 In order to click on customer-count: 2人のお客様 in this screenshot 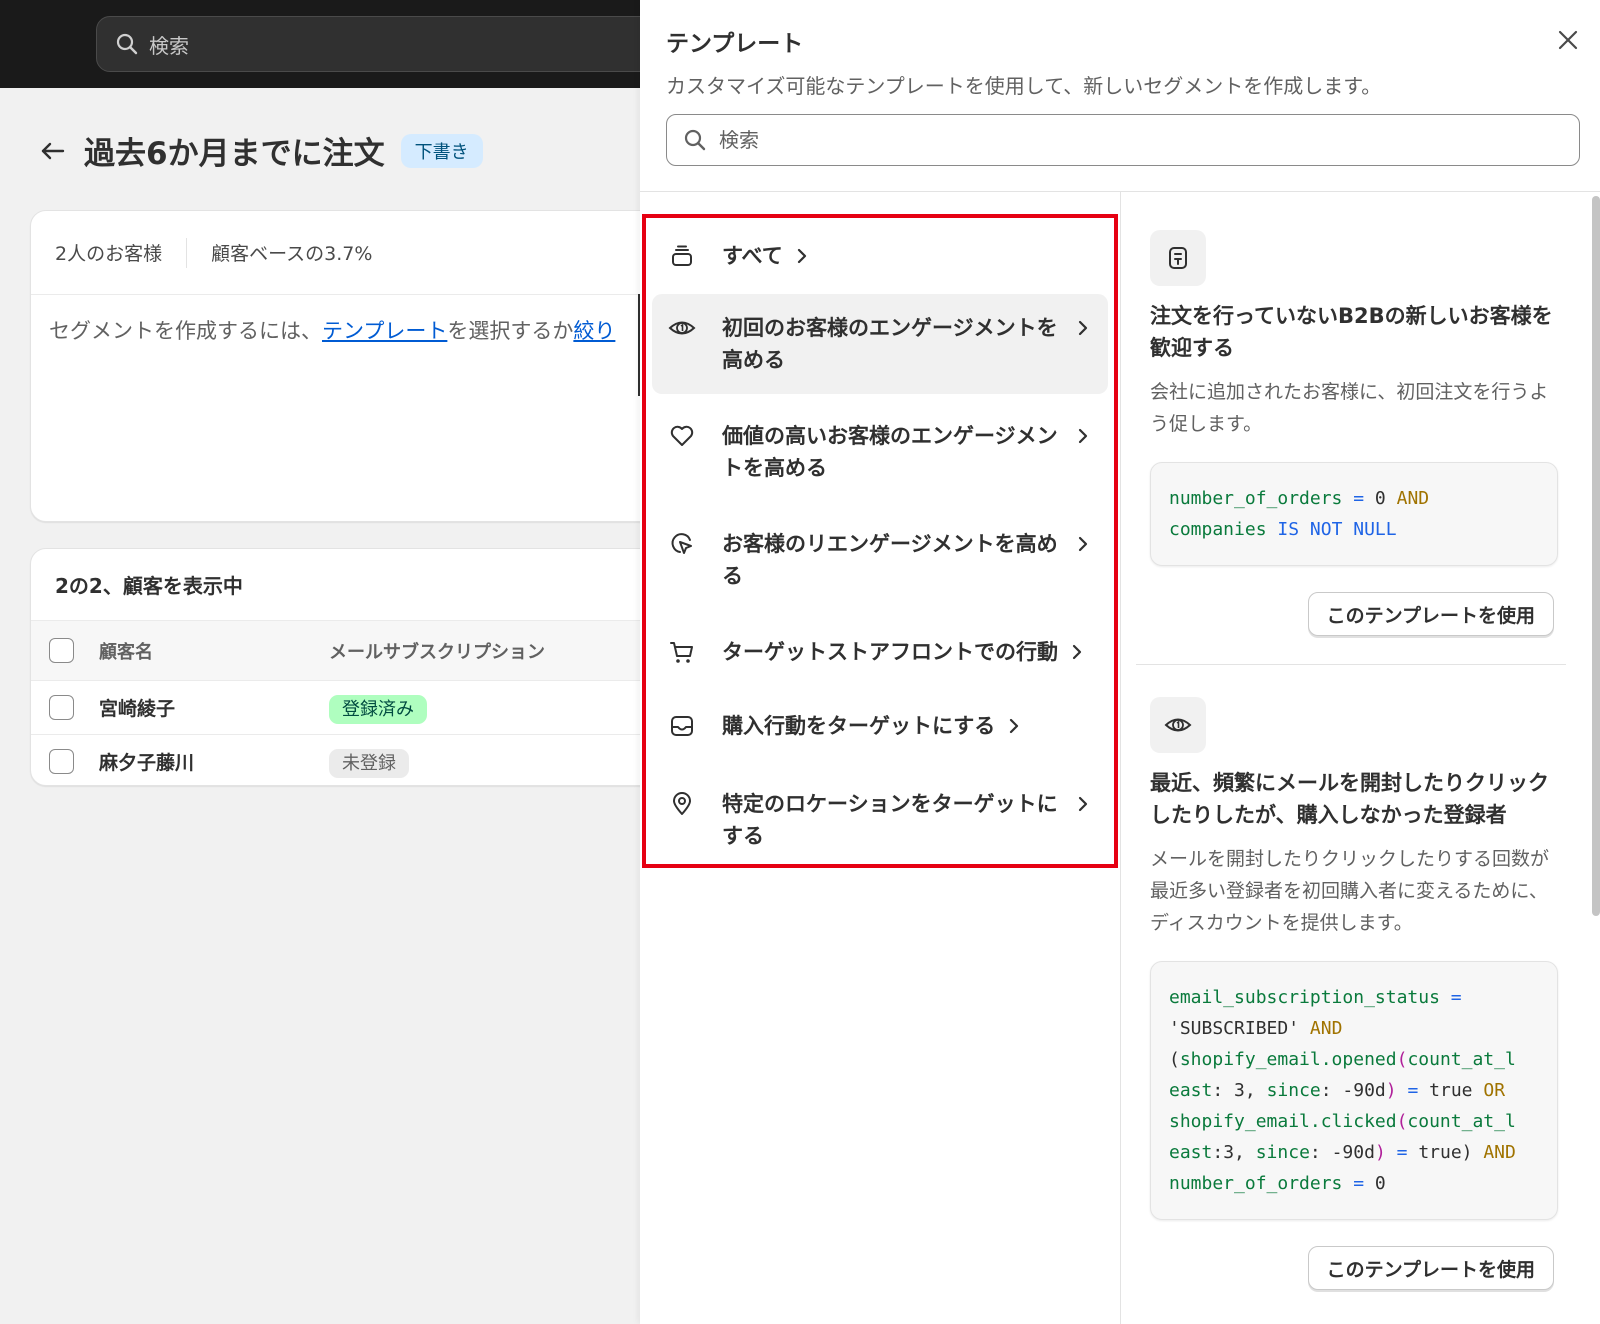, I will do `click(109, 254)`.